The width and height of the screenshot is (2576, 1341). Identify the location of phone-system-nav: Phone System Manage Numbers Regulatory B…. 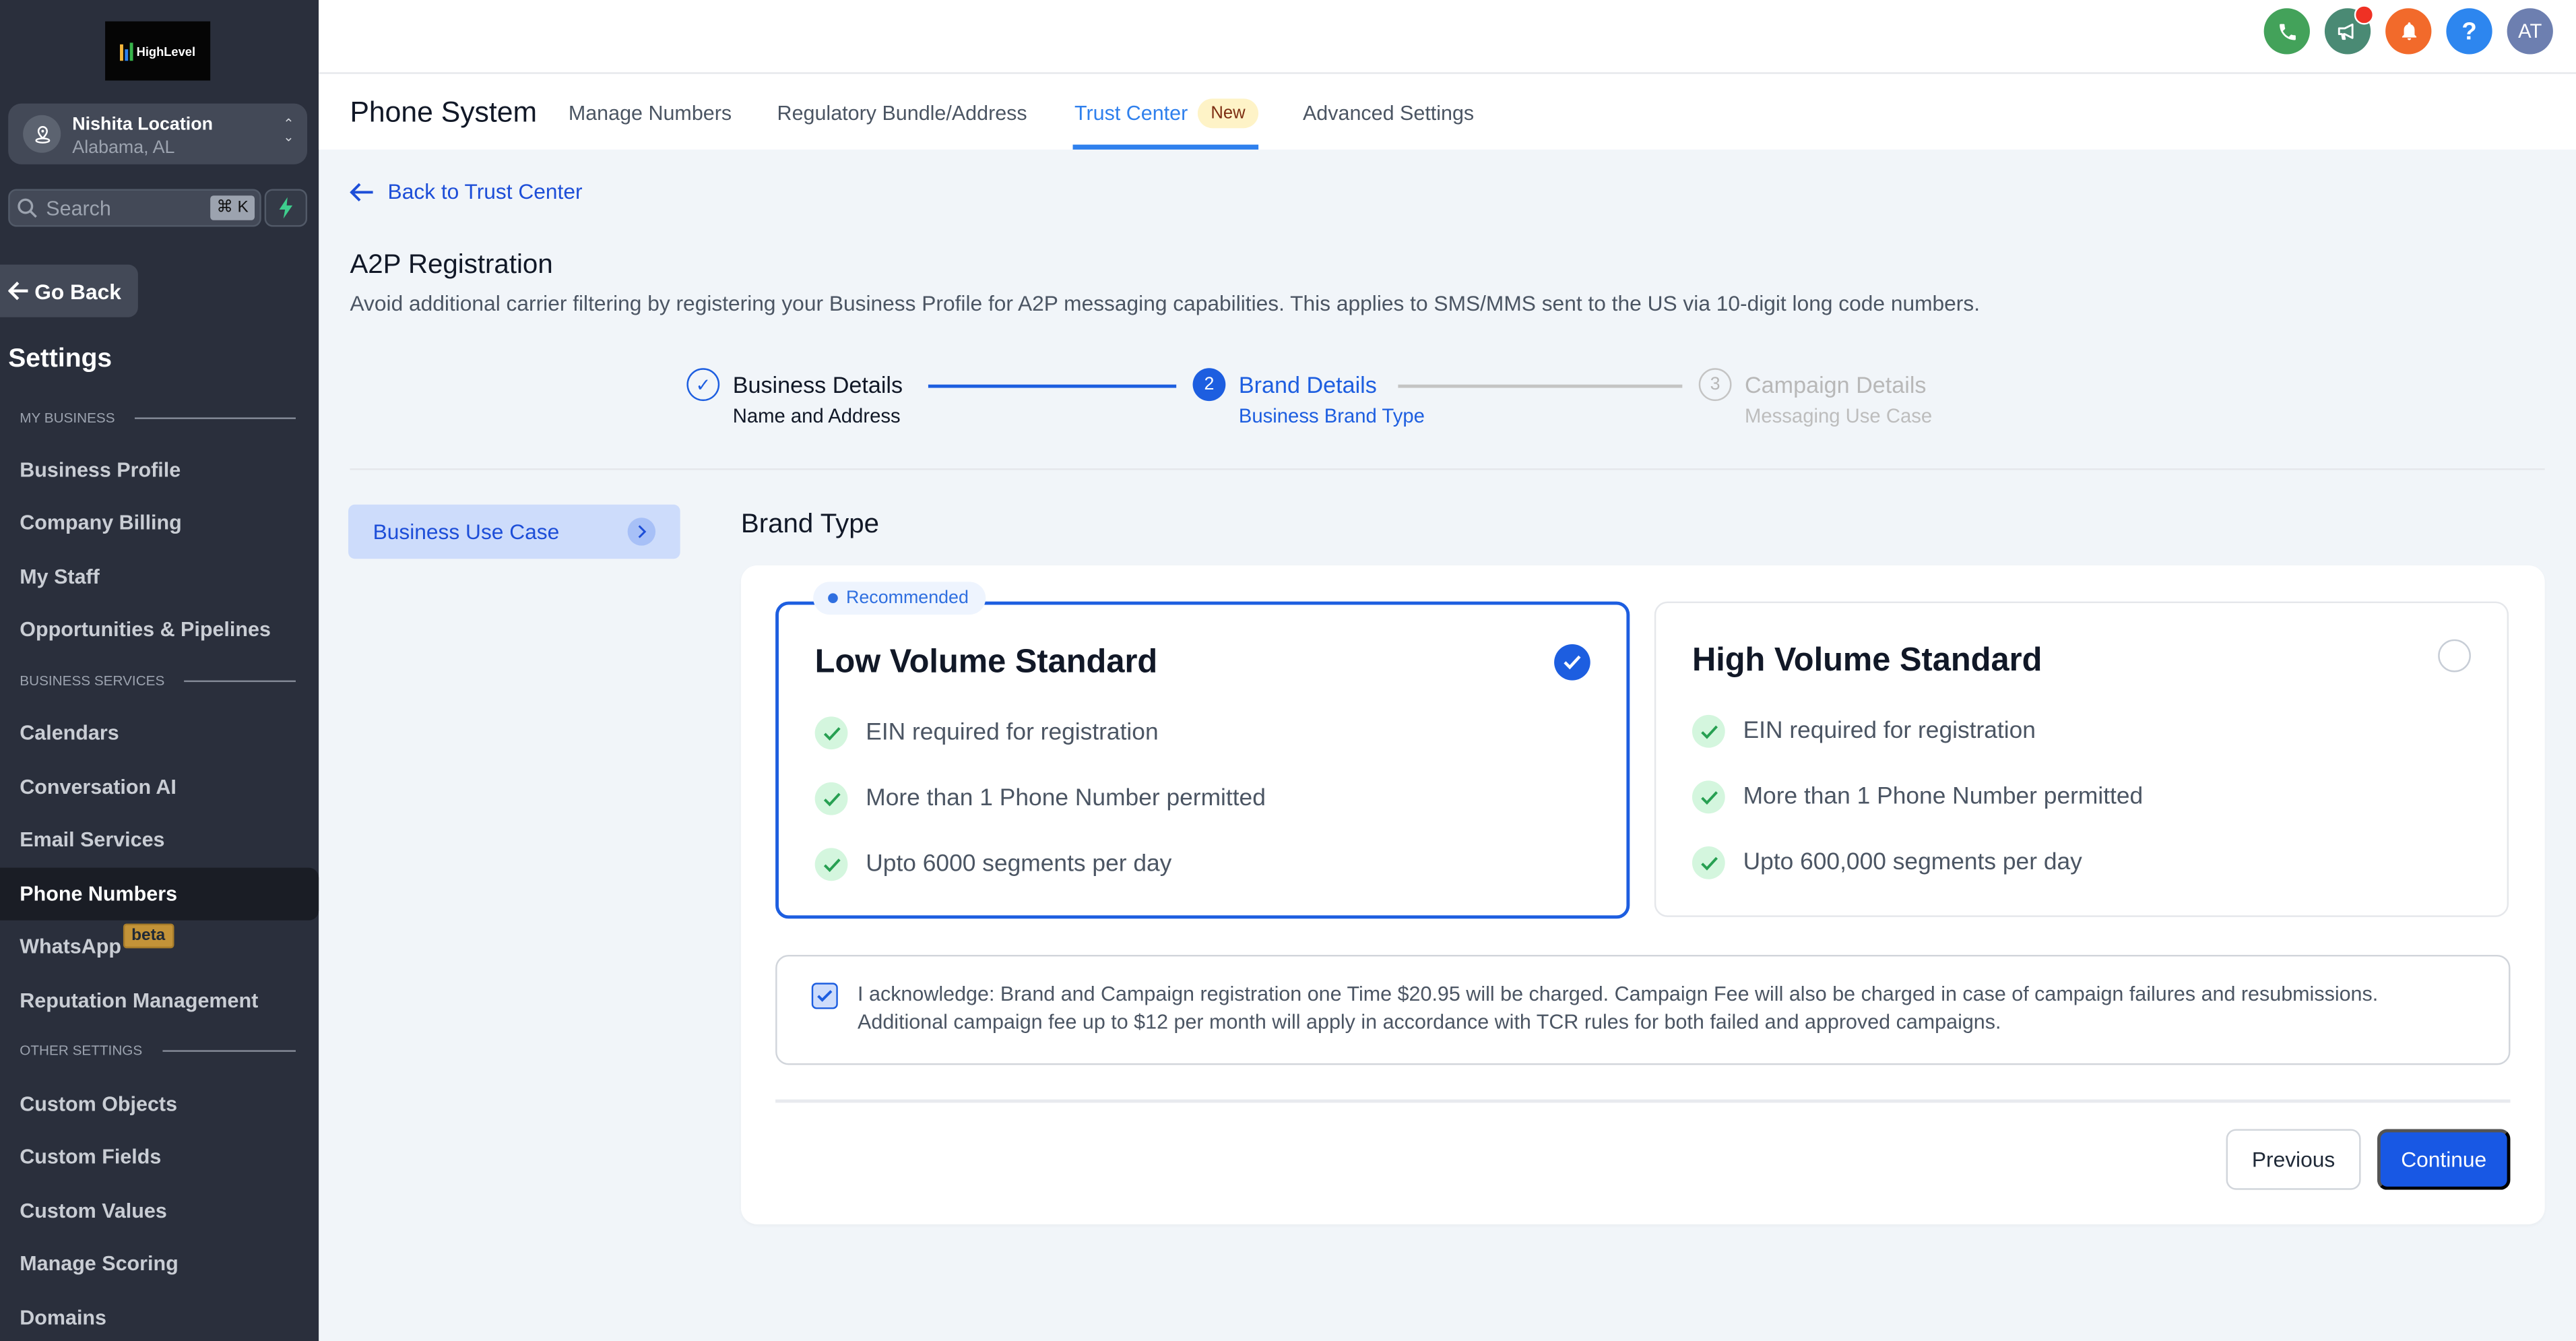
(1447, 112).